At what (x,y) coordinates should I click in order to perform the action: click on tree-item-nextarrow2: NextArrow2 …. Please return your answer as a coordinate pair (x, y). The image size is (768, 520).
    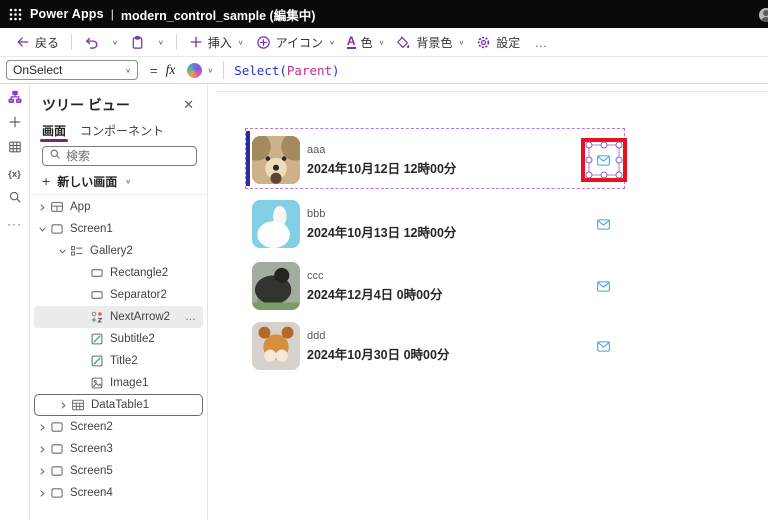
    Looking at the image, I should click on (118, 317).